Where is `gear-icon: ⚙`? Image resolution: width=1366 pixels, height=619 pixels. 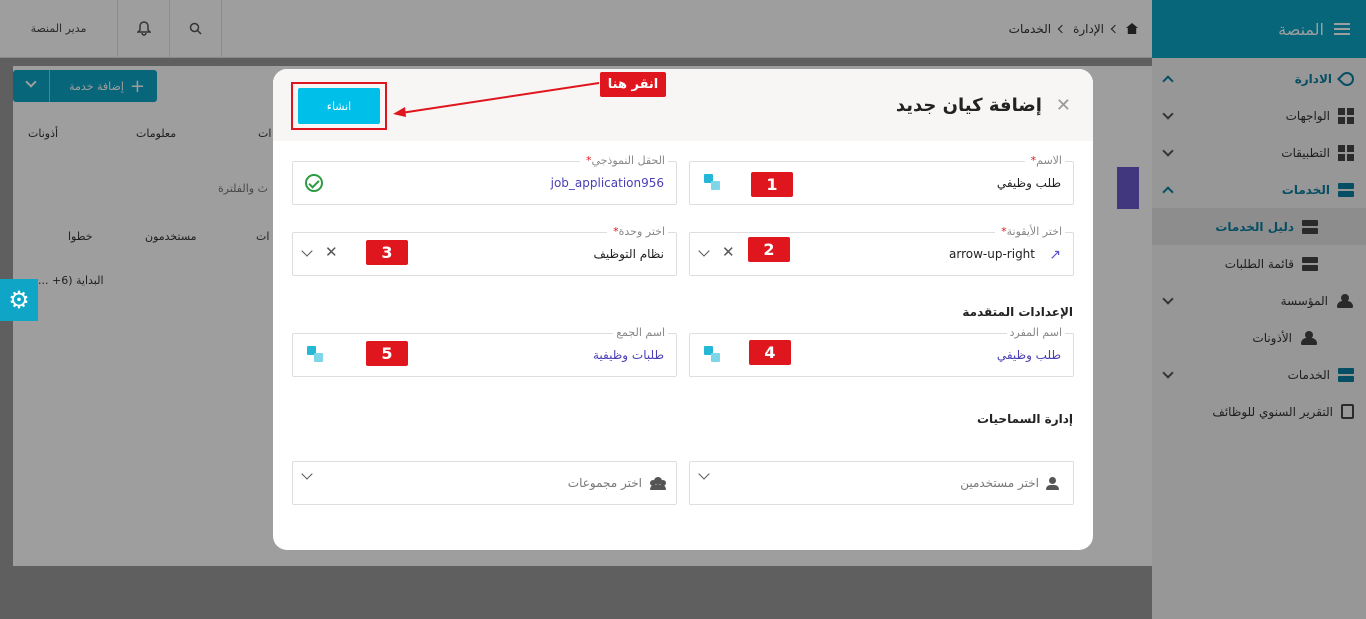
gear-icon: ⚙ is located at coordinates (19, 300).